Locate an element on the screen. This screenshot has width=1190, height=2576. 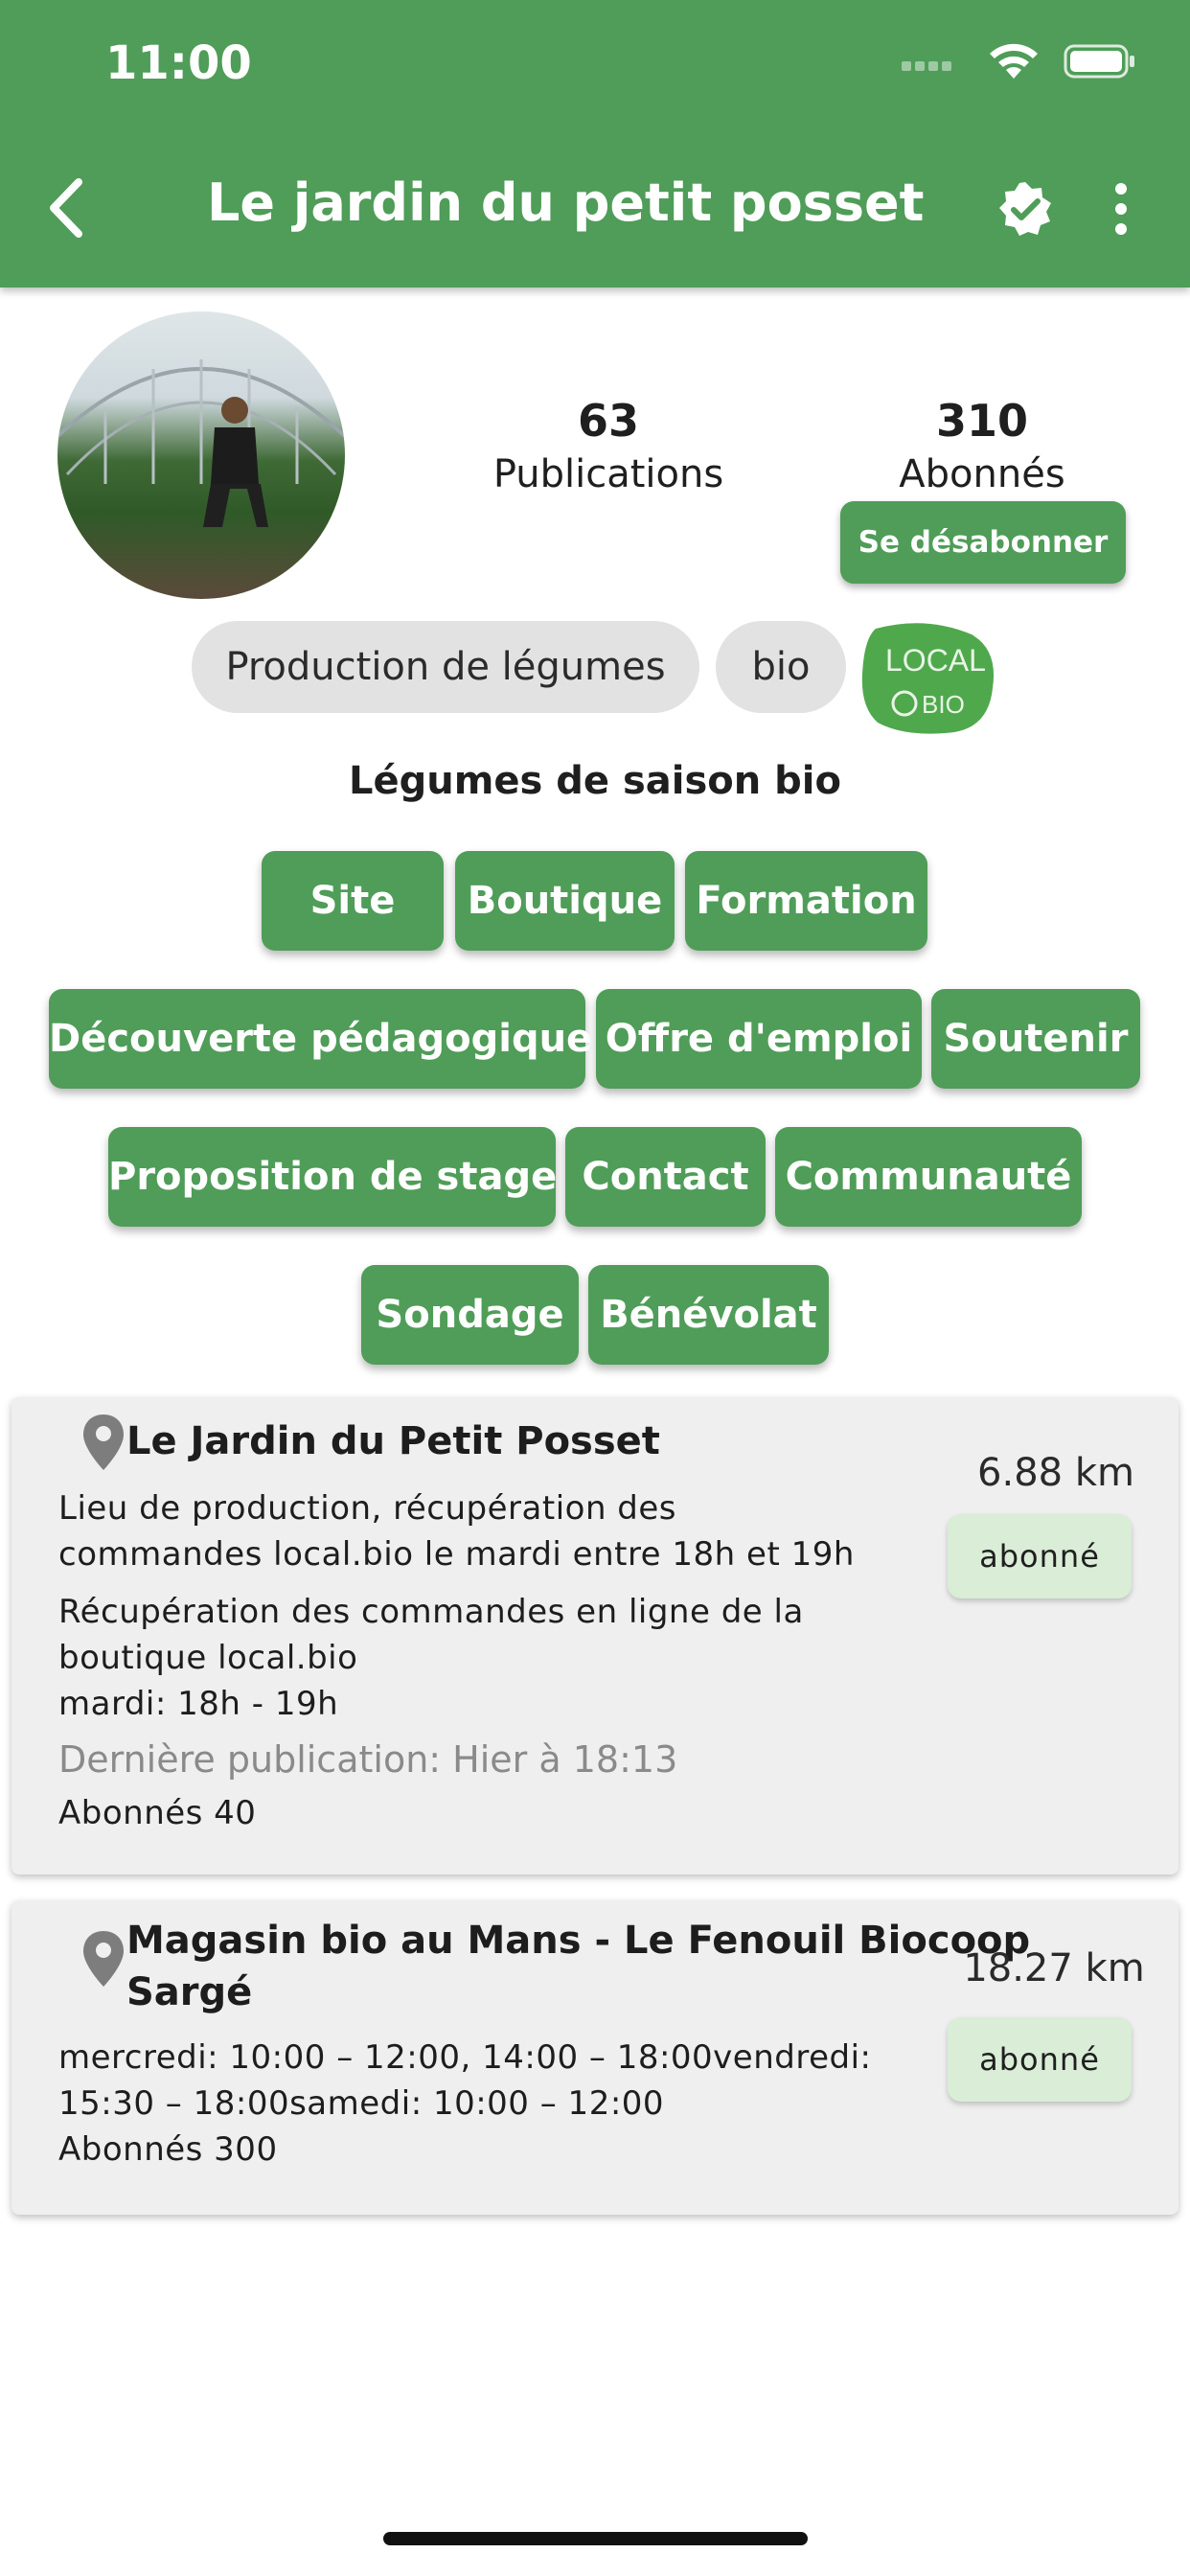
link-button-internship: Proposition de stage is located at coordinates (333, 1177).